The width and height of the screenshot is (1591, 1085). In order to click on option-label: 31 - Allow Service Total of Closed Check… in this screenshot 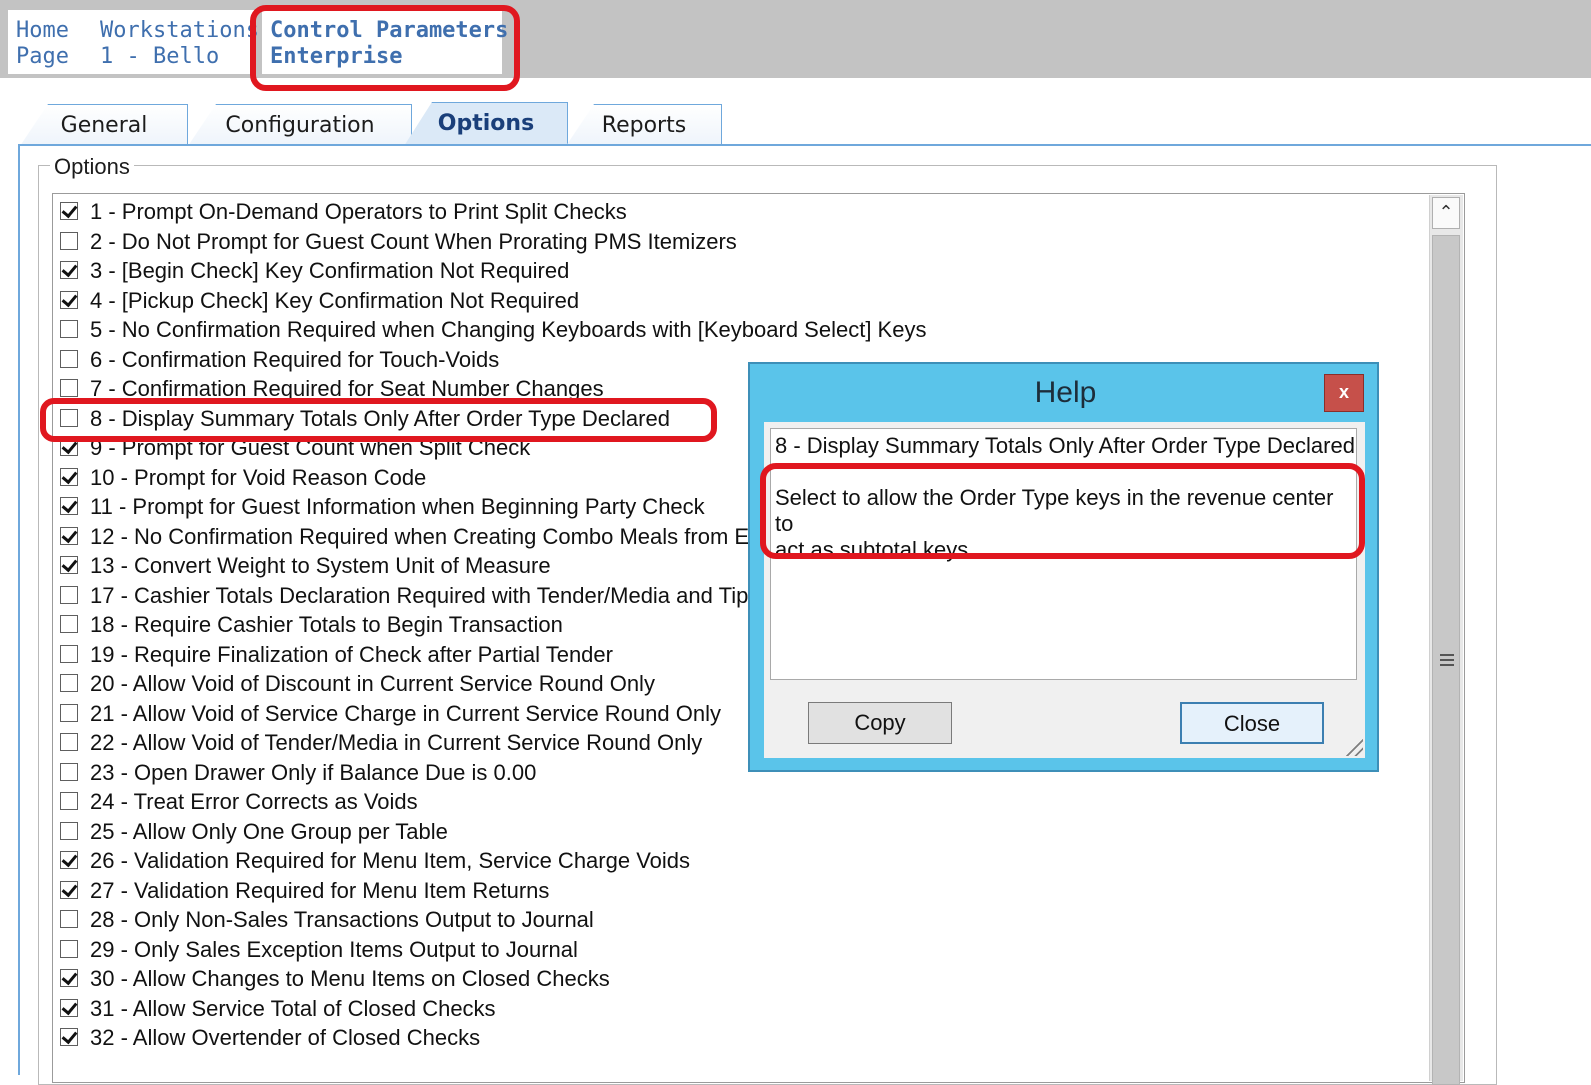, I will do `click(293, 1008)`.